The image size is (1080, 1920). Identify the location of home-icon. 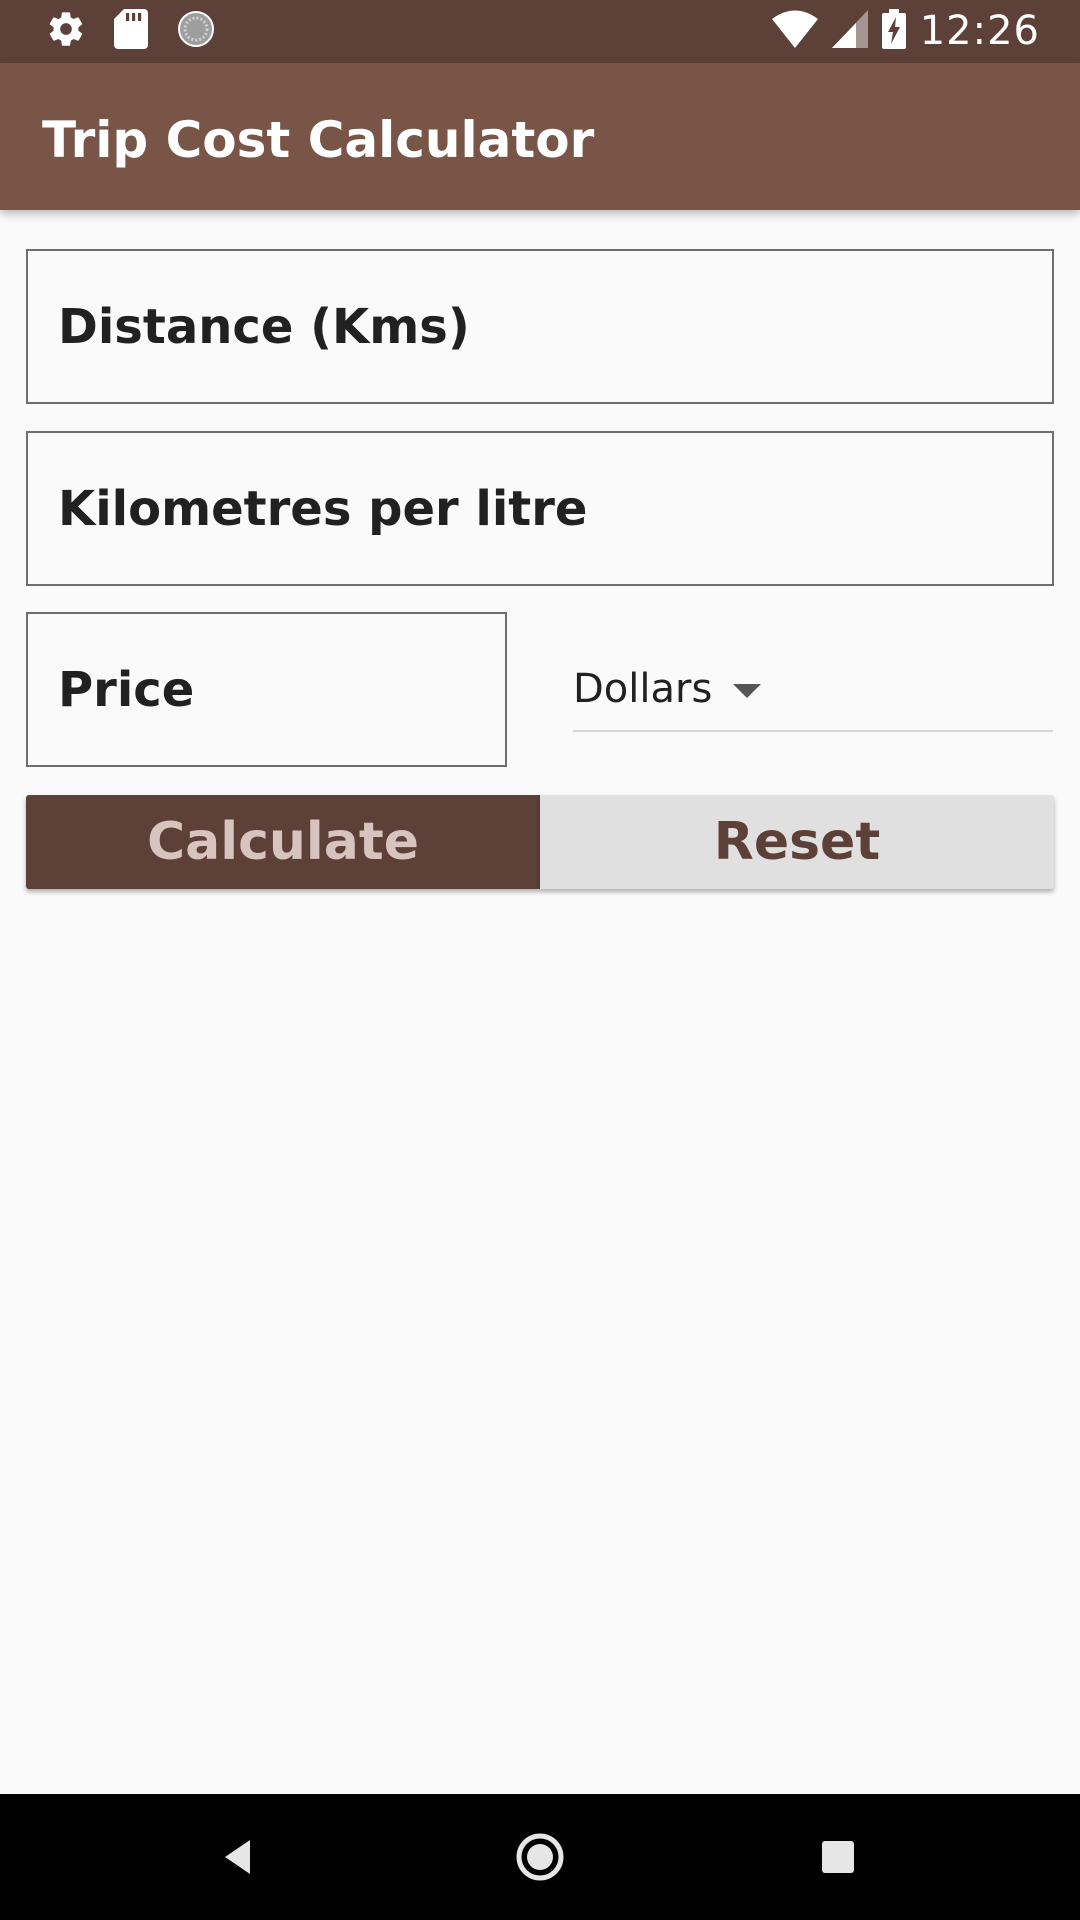
(540, 1857).